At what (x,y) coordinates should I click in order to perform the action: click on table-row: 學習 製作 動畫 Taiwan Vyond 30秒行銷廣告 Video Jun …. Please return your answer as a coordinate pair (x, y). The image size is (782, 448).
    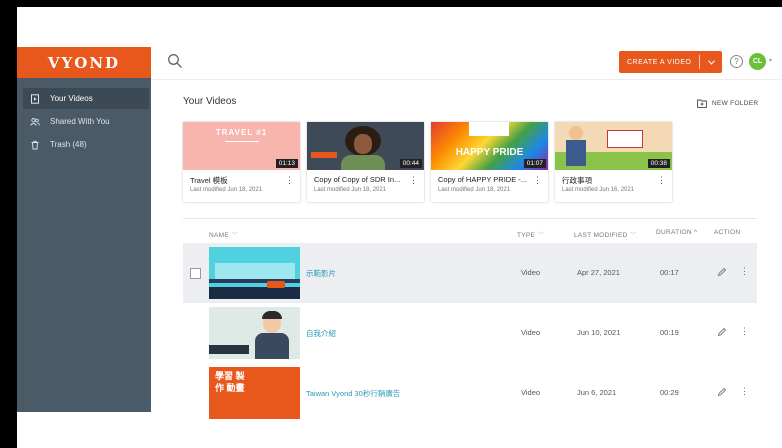
    Looking at the image, I should click on (470, 393).